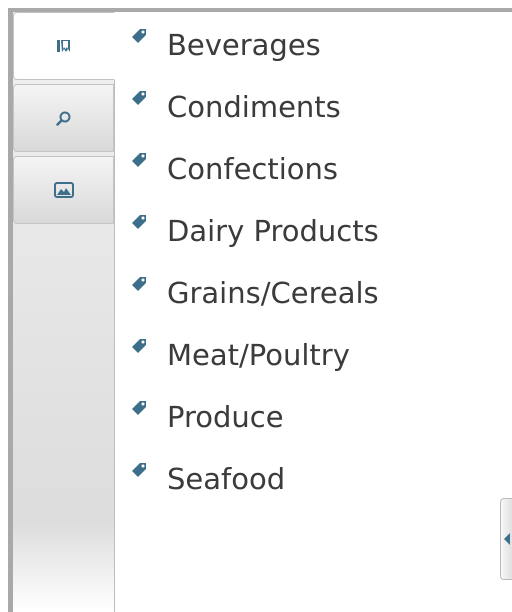 The image size is (512, 612). I want to click on category-item: Meat/Poultry, so click(258, 355).